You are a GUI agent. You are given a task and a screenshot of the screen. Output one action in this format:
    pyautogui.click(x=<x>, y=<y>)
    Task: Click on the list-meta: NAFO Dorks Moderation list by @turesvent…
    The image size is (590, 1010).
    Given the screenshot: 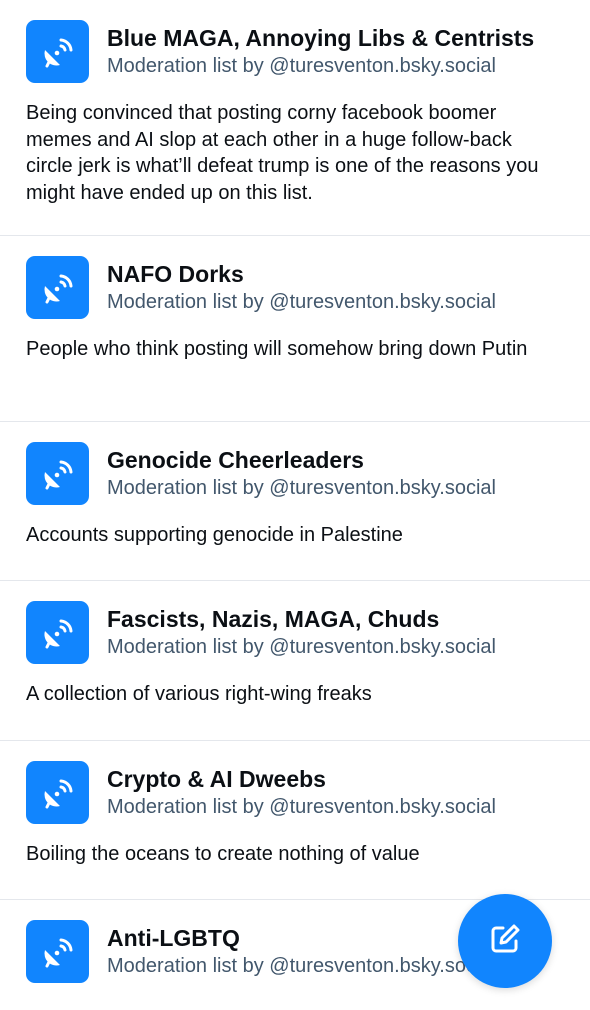 What is the action you would take?
    pyautogui.click(x=301, y=286)
    